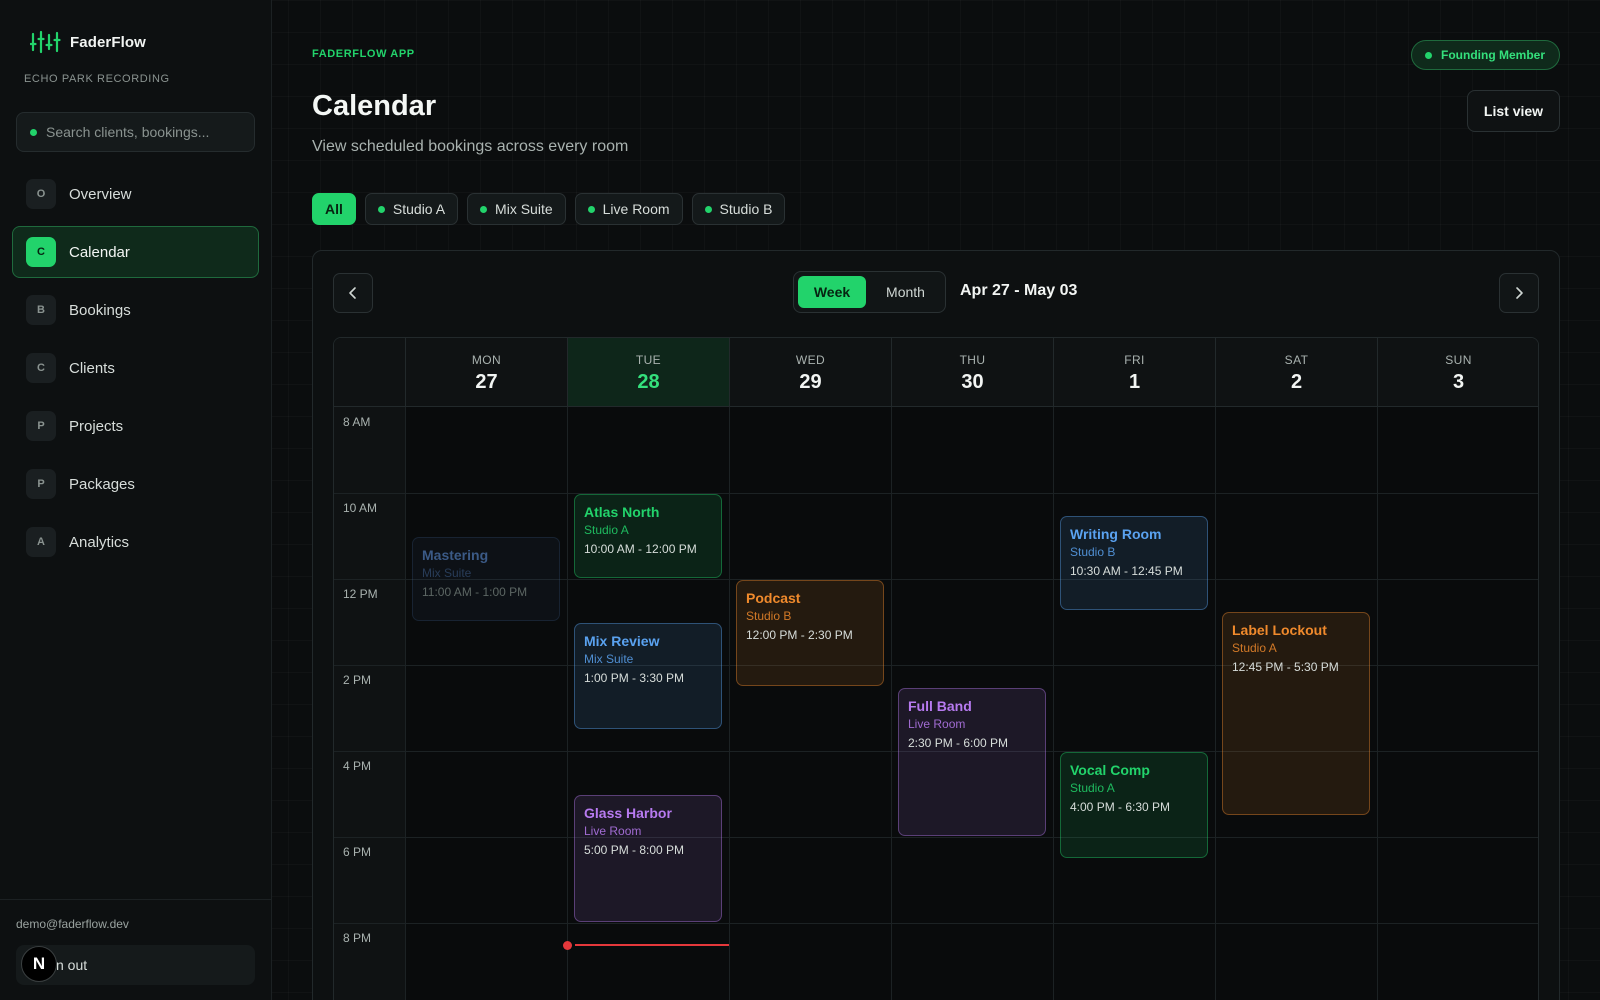 The image size is (1600, 1000). I want to click on next-week-button, so click(1519, 293).